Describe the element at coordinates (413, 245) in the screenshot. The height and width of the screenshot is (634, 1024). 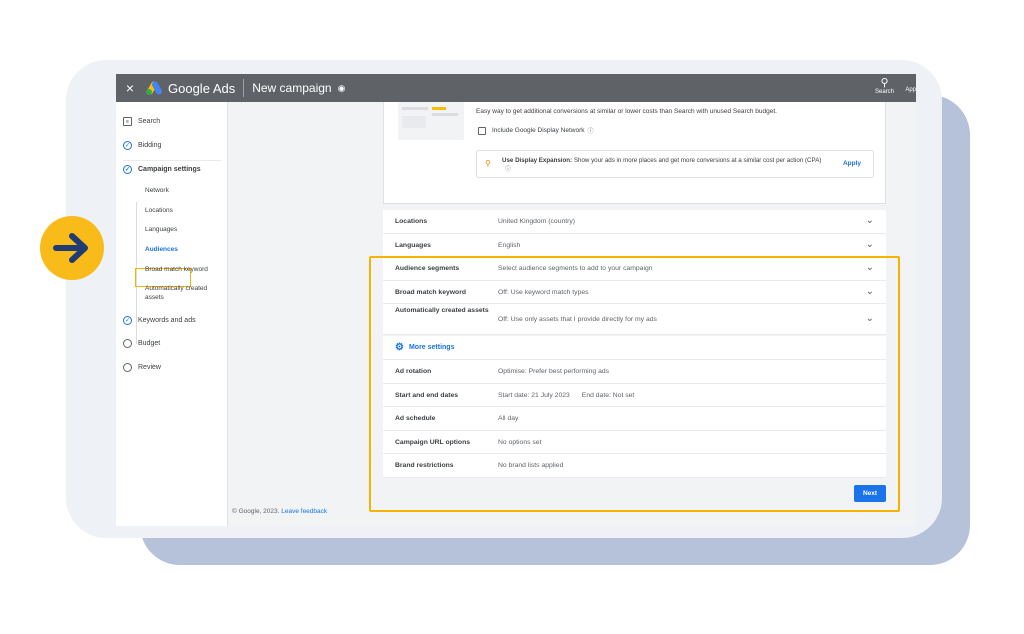
I see `setting-label: Languages` at that location.